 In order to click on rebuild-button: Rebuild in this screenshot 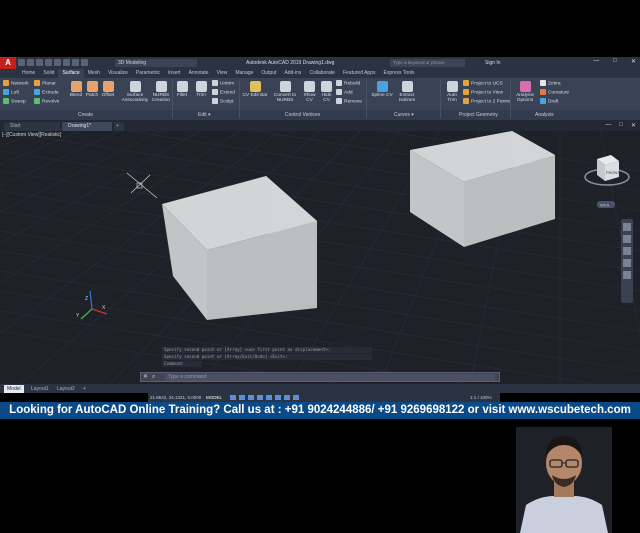, I will do `click(348, 84)`.